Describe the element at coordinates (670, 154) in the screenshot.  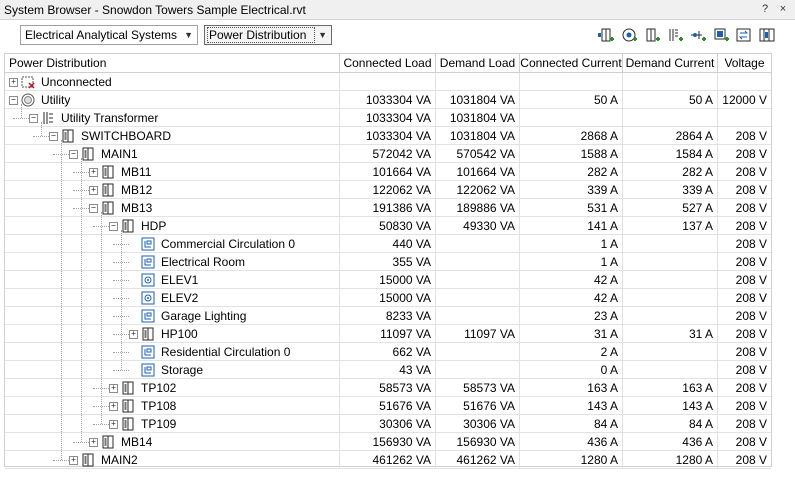
I see `demand-current-cell: 1584 A` at that location.